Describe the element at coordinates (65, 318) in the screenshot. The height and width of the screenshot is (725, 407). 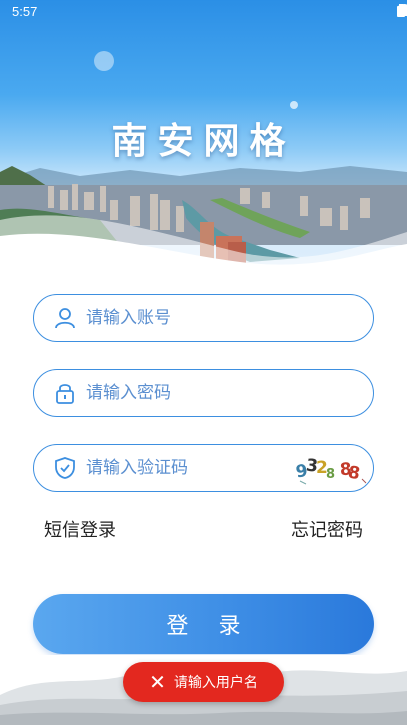
I see `user-icon` at that location.